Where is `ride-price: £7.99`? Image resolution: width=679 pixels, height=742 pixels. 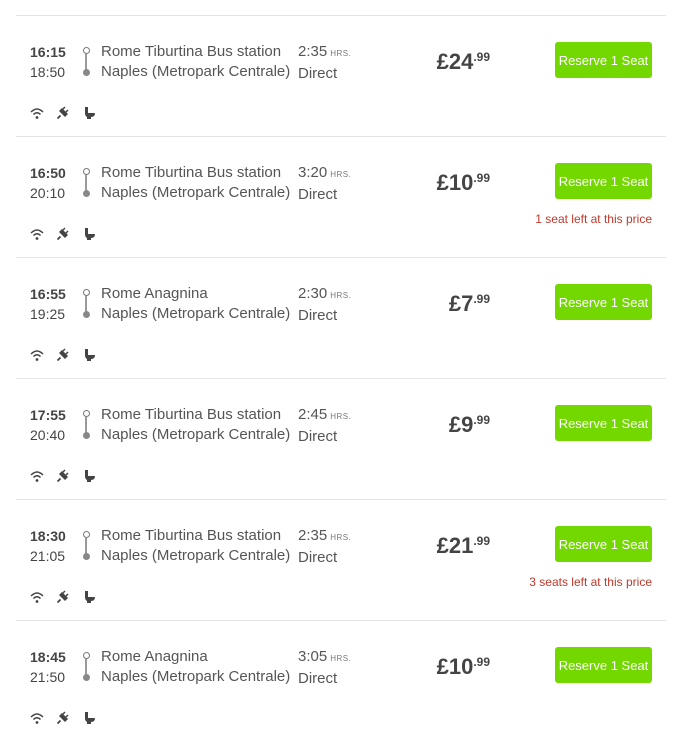
ride-price: £7.99 is located at coordinates (469, 304).